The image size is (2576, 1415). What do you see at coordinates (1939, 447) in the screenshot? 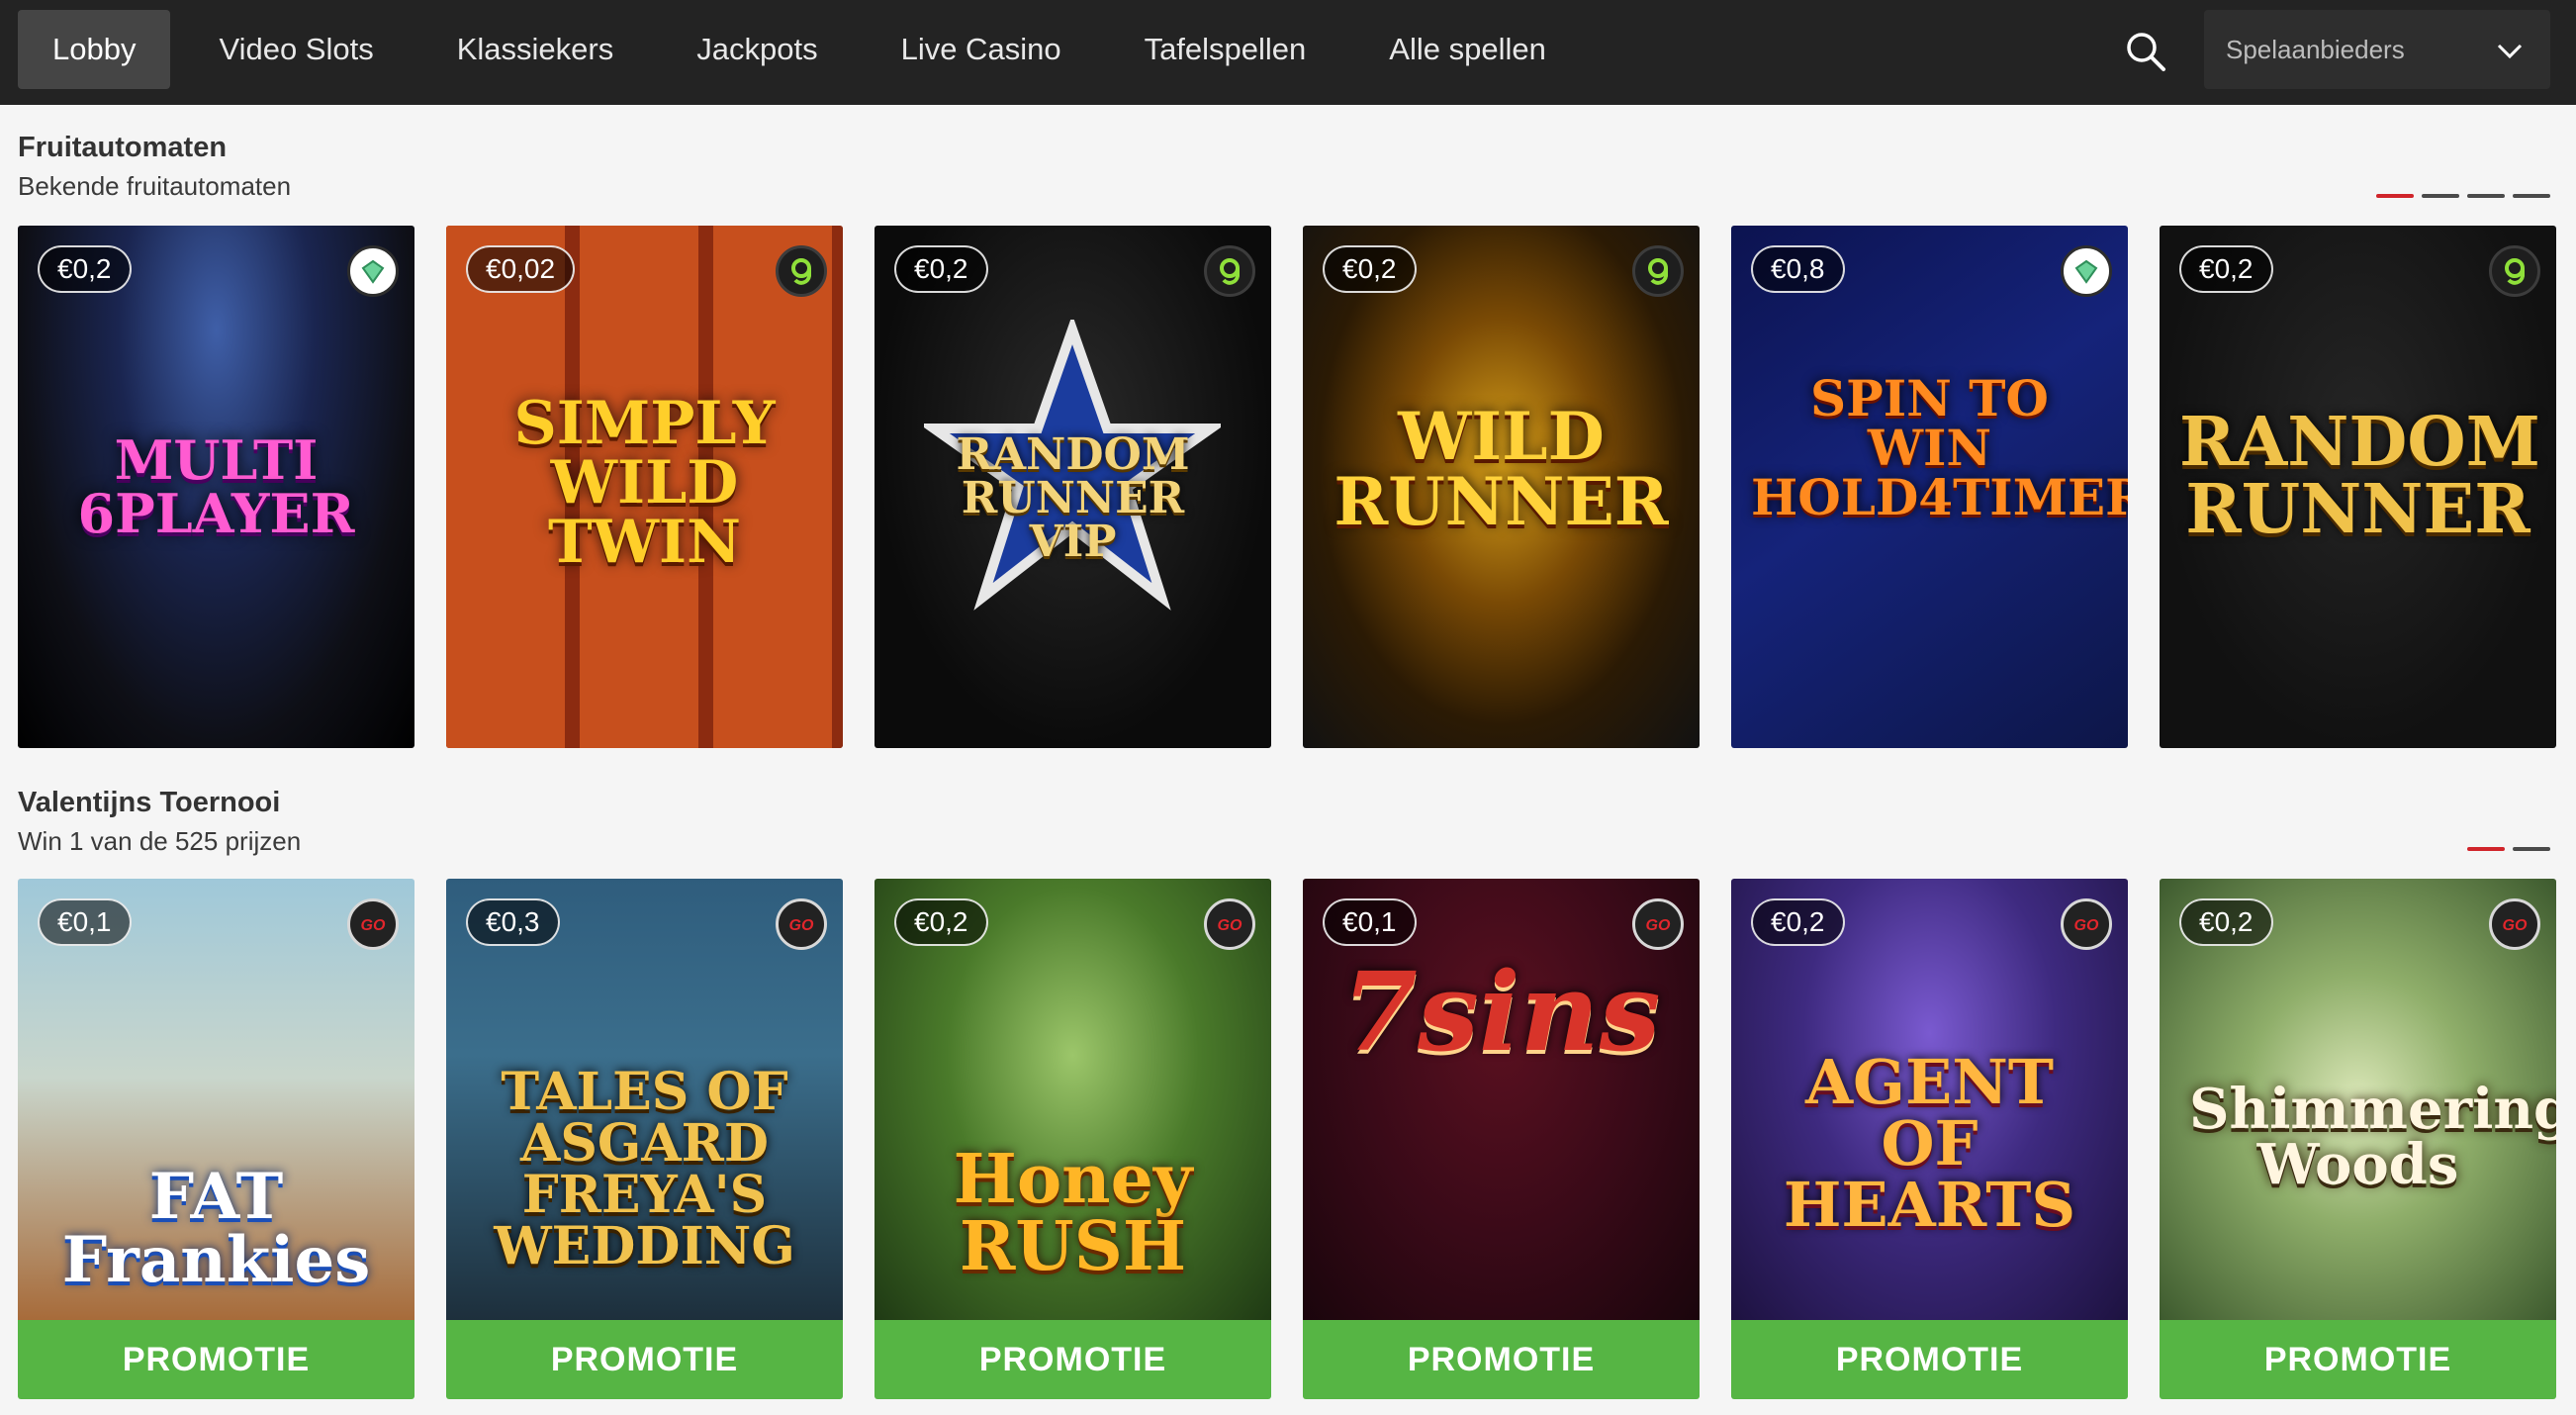
I see `game-logo: SPIN TO WIN HOLD4TIMER` at bounding box center [1939, 447].